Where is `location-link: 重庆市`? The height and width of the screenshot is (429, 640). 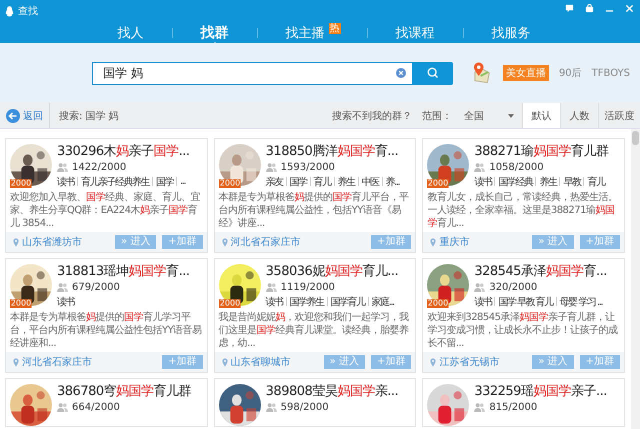
location-link: 重庆市 is located at coordinates (454, 242).